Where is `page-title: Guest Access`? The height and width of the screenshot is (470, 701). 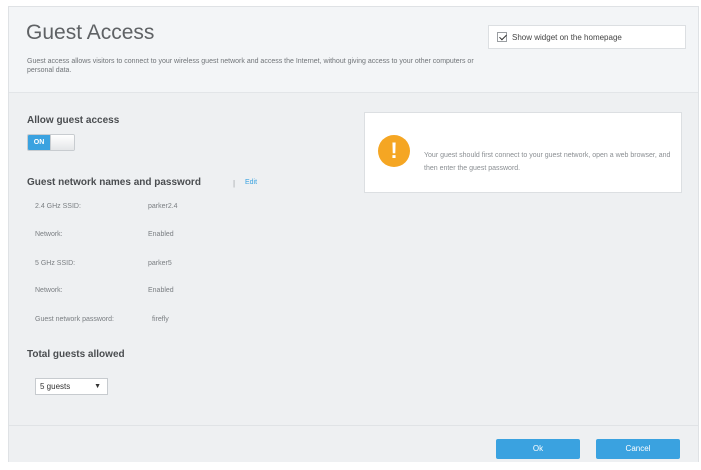
page-title: Guest Access is located at coordinates (90, 32).